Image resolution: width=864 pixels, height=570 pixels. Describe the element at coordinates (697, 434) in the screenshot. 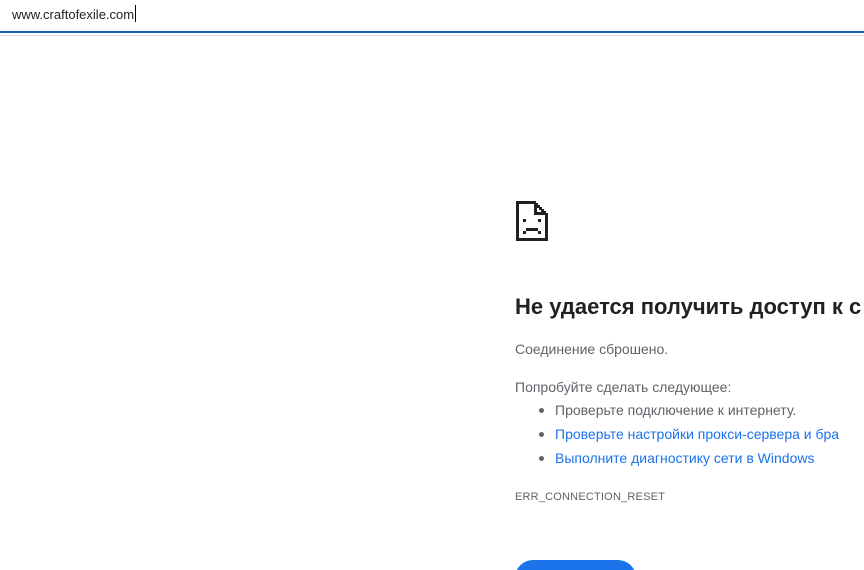

I see `proxy-settings-link: Проверьте настройки прокси-сервера и бра` at that location.